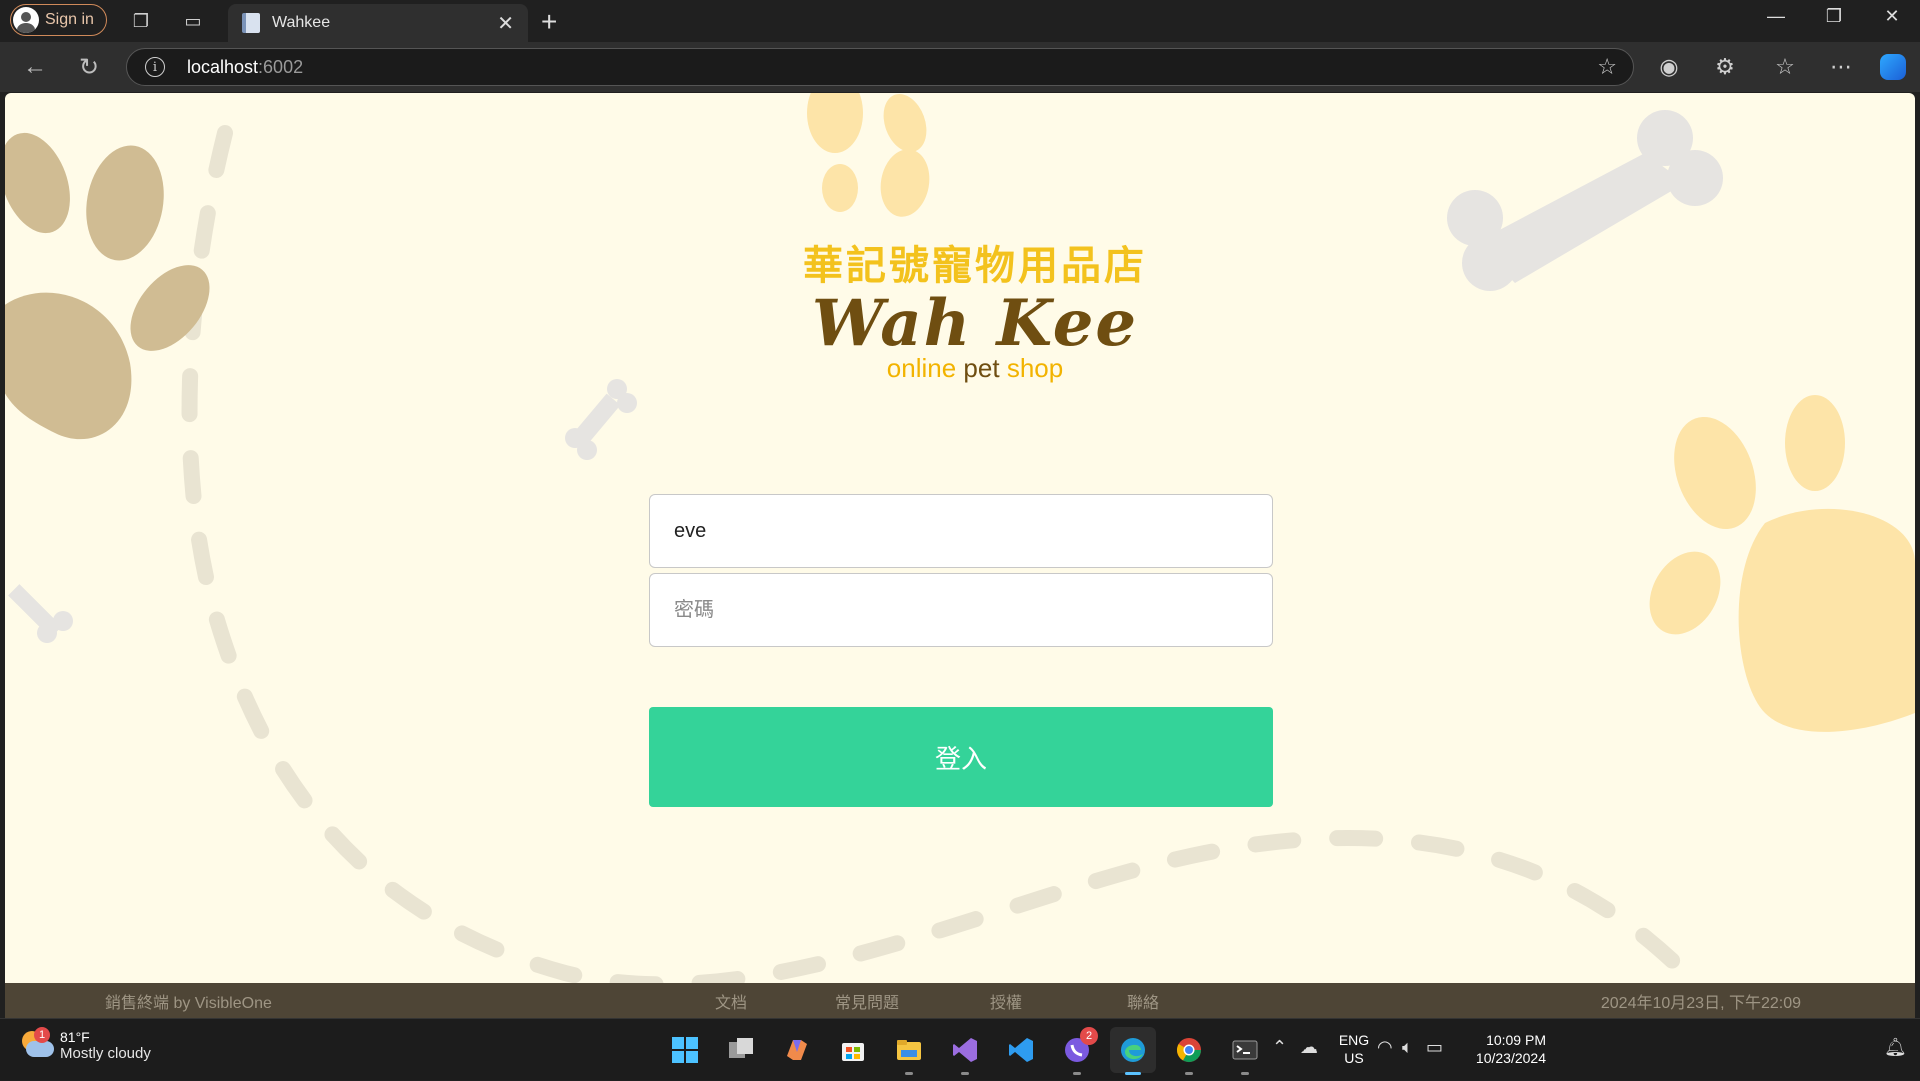 The height and width of the screenshot is (1081, 1920). What do you see at coordinates (105, 1053) in the screenshot?
I see `weather-condition: Mostly cloudy` at bounding box center [105, 1053].